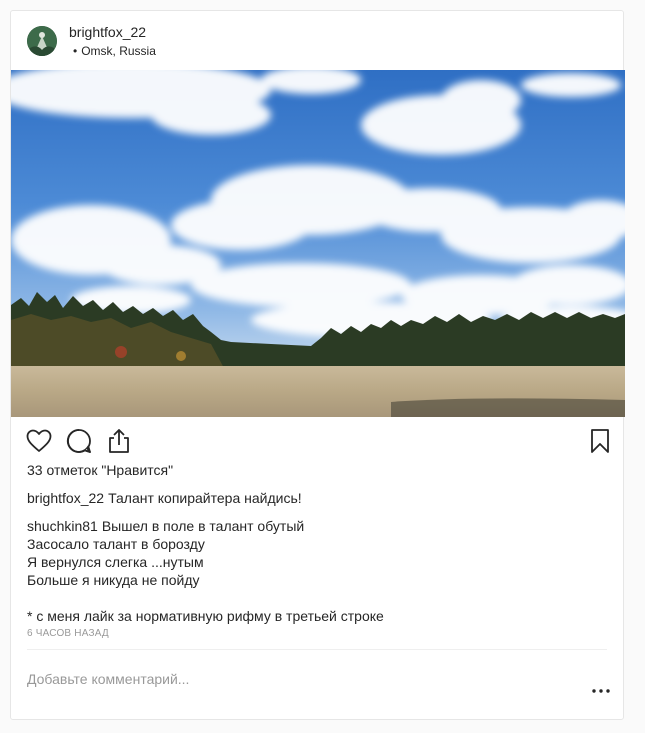  Describe the element at coordinates (42, 41) in the screenshot. I see `avatar` at that location.